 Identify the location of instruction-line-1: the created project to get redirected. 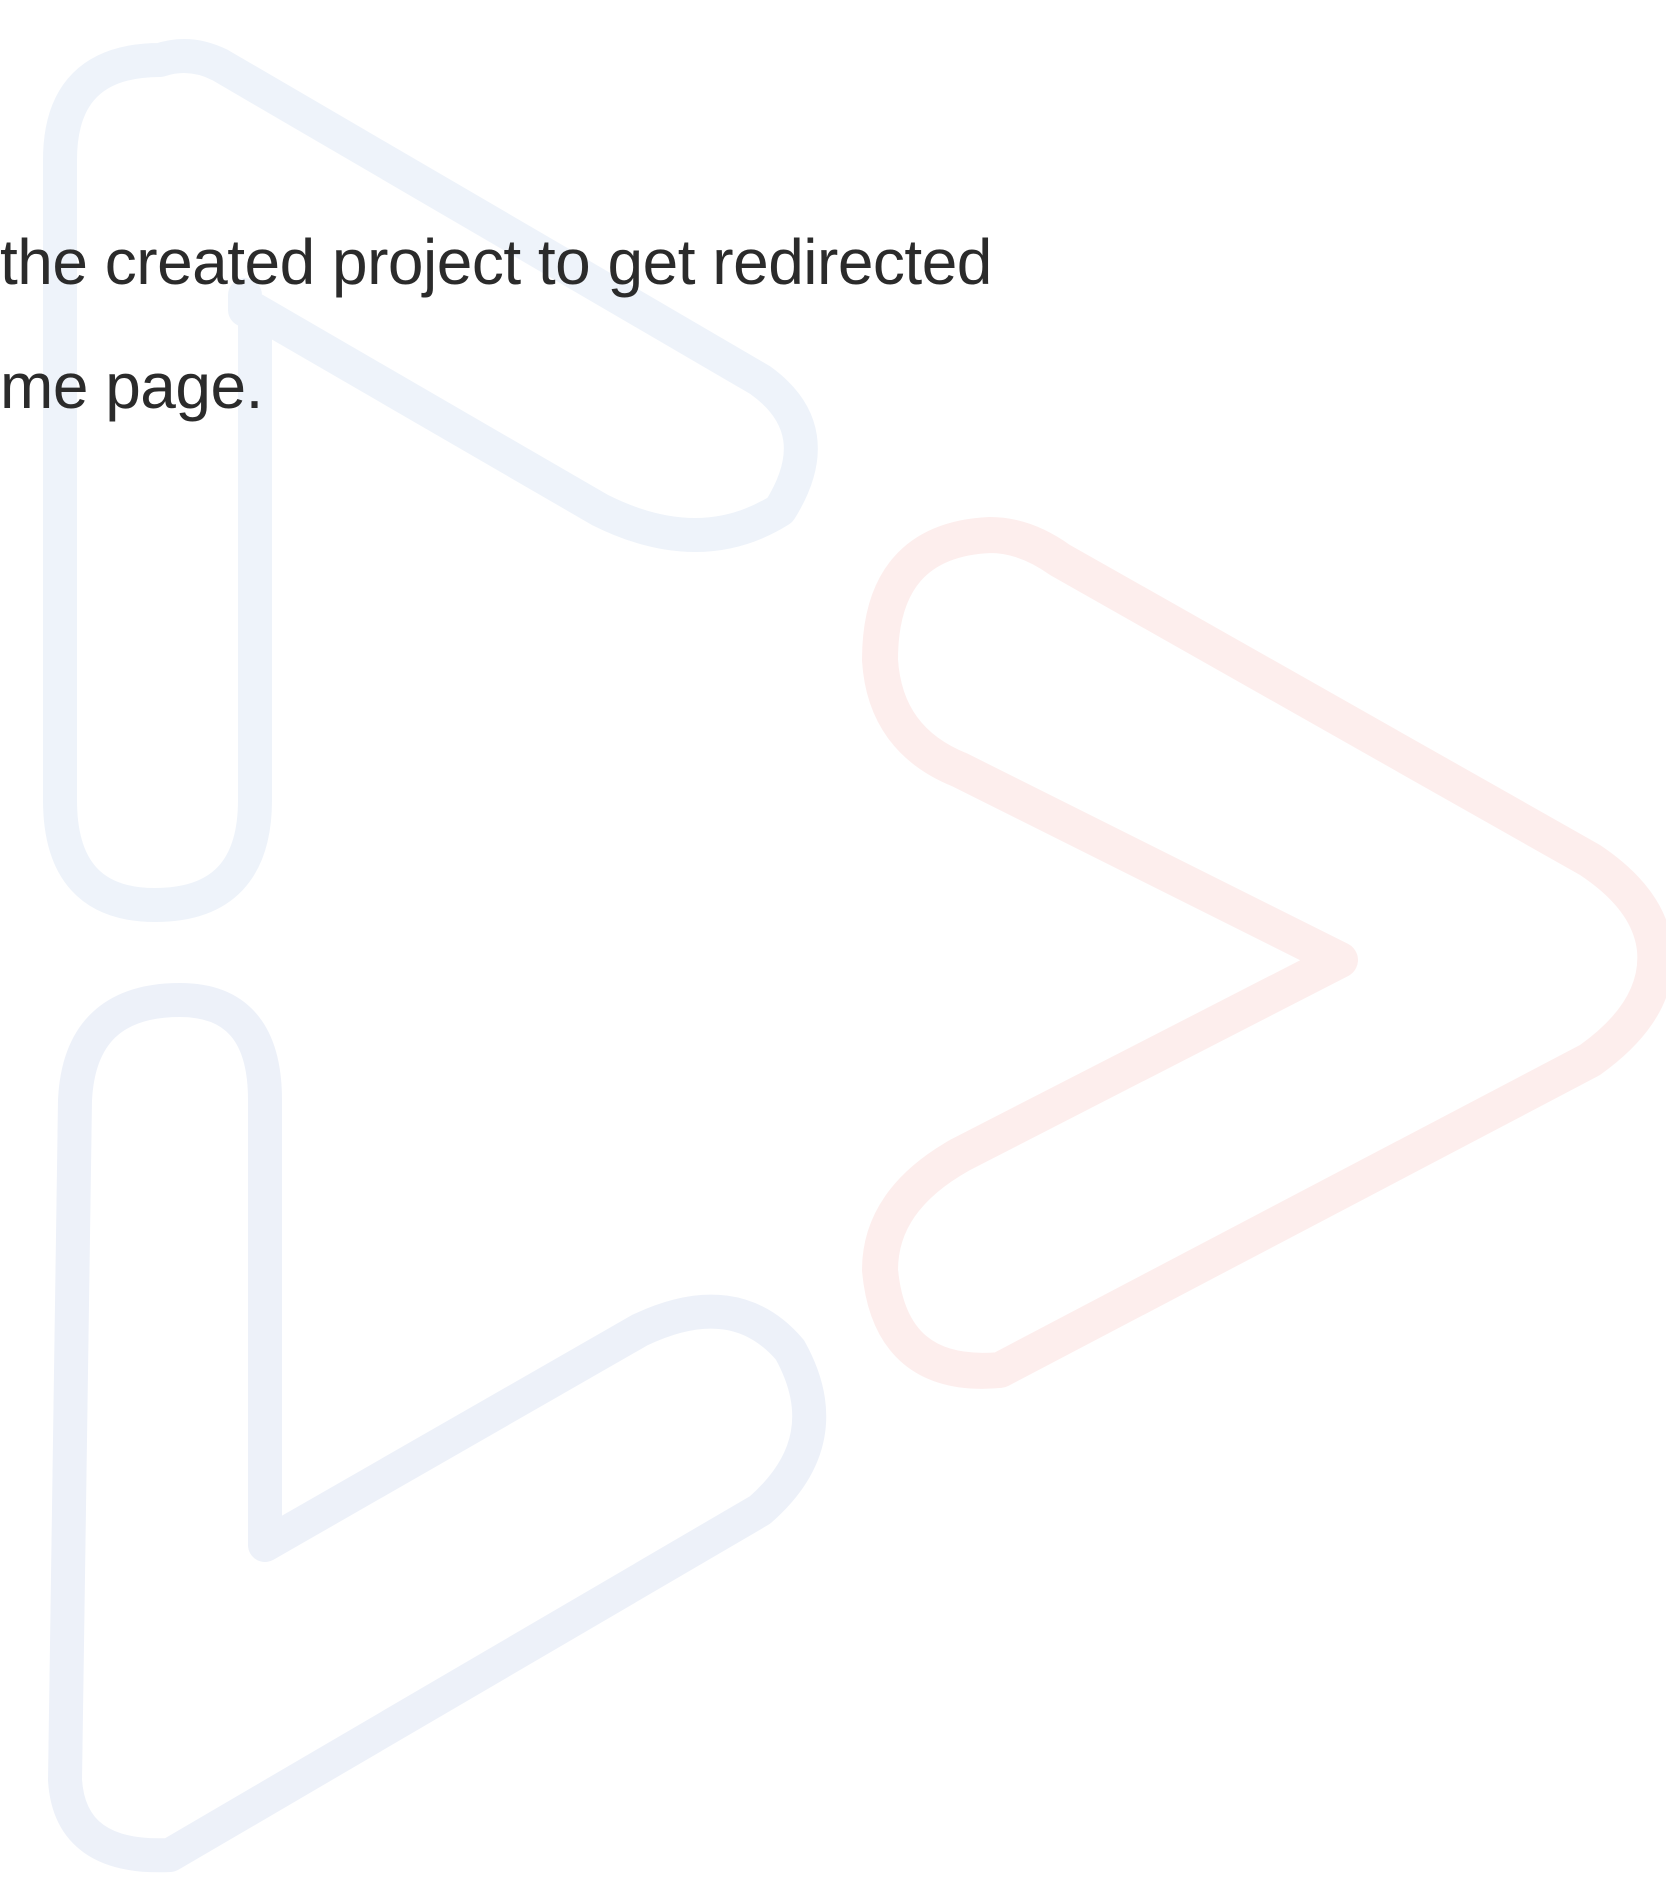
(496, 262).